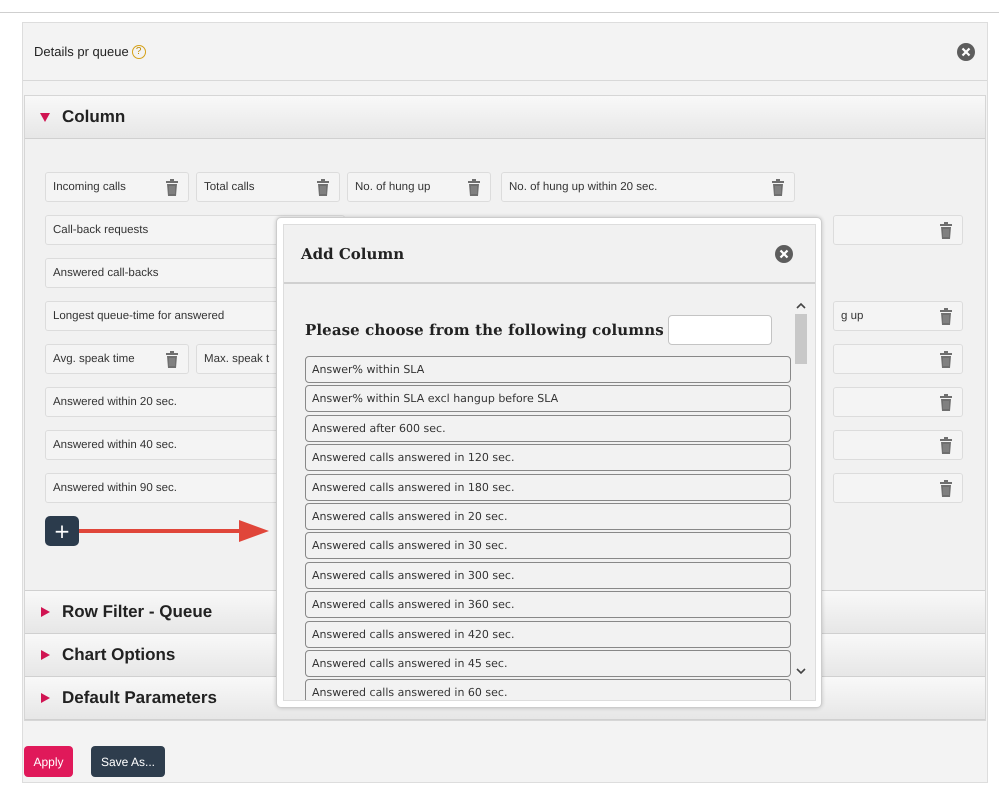 The image size is (999, 806). Describe the element at coordinates (89, 187) in the screenshot. I see `chip-label: Incoming calls` at that location.